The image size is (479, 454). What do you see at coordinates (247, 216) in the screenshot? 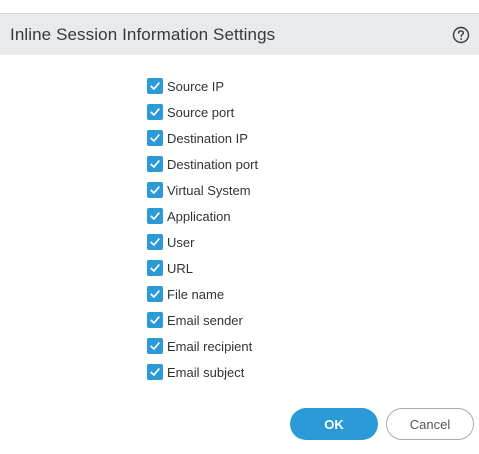
I see `option-row: Application` at bounding box center [247, 216].